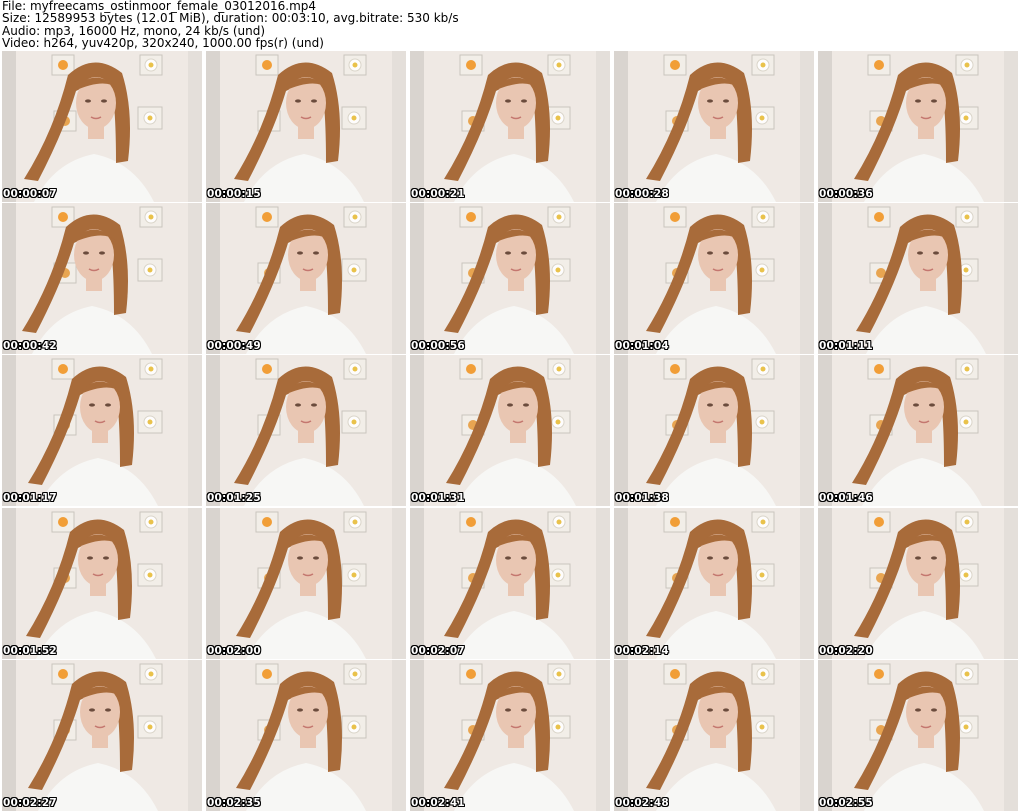 This screenshot has width=1024, height=811. I want to click on video-thumbnail: 00:00:15, so click(306, 126).